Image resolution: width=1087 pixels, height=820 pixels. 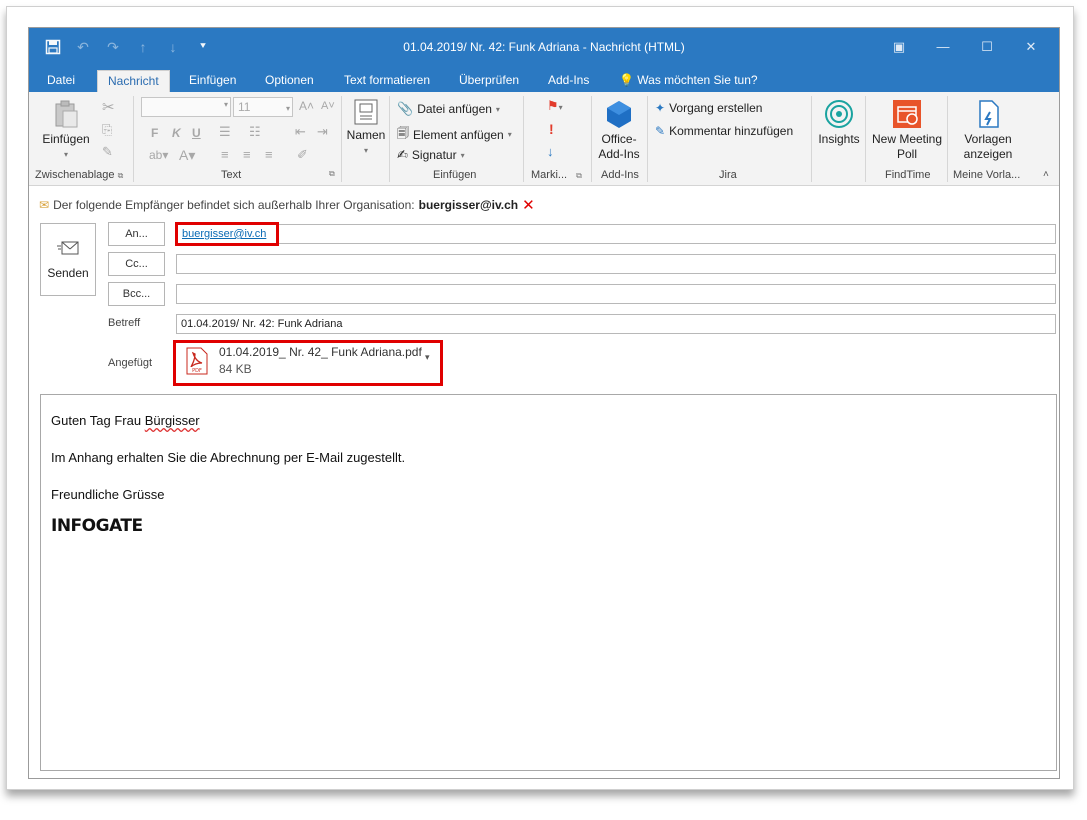 I want to click on attach-item-button: 🗐 Element anfügen ▾, so click(x=454, y=134).